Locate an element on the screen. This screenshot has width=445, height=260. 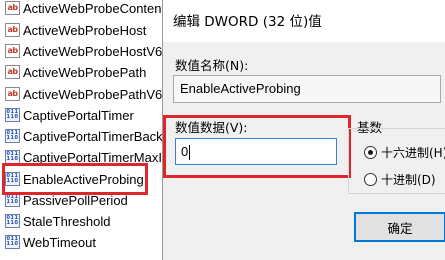
radio-selected-icon is located at coordinates (370, 152).